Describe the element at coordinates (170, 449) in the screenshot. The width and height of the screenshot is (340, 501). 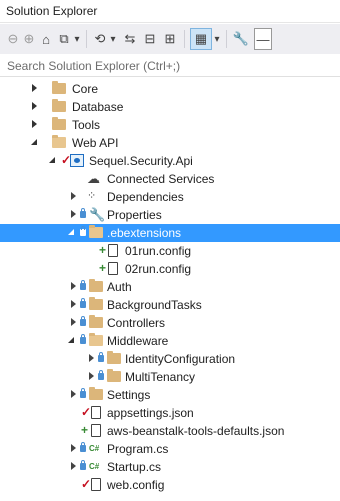
I see `tree-item-program-cs: C# Program.cs` at that location.